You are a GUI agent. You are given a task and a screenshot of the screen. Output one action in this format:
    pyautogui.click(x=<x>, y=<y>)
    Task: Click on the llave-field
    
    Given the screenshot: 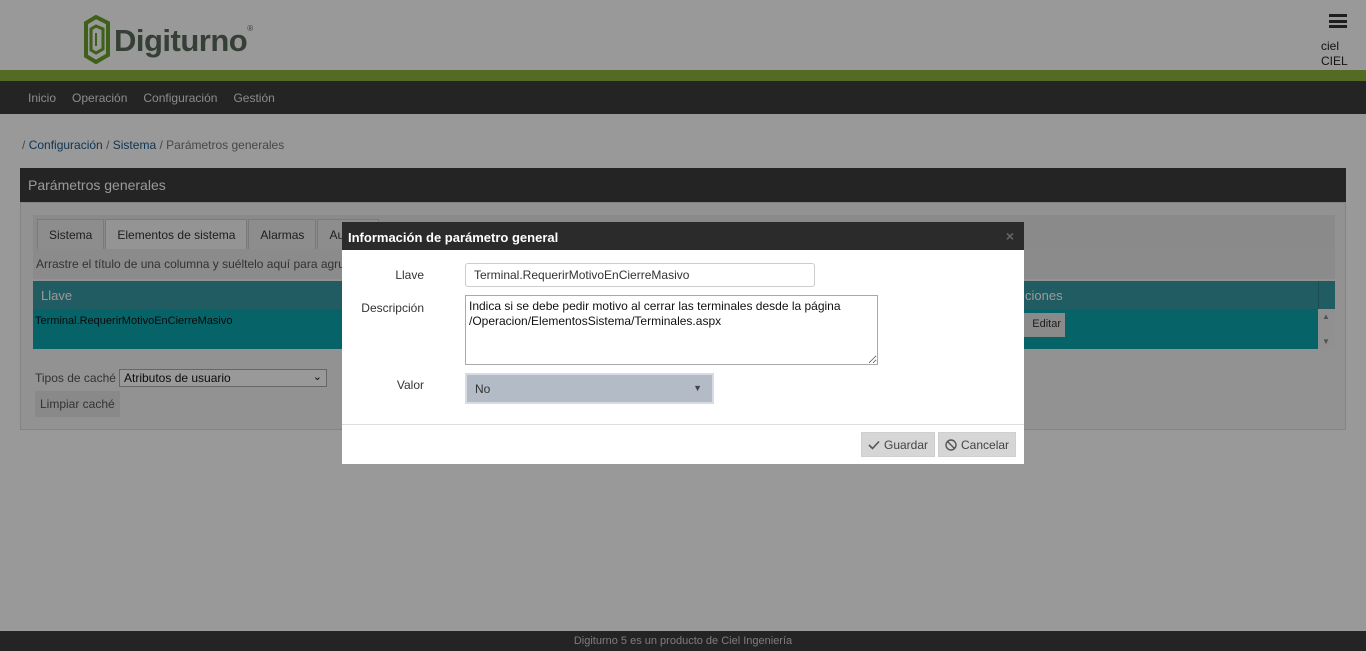 What is the action you would take?
    pyautogui.click(x=640, y=275)
    